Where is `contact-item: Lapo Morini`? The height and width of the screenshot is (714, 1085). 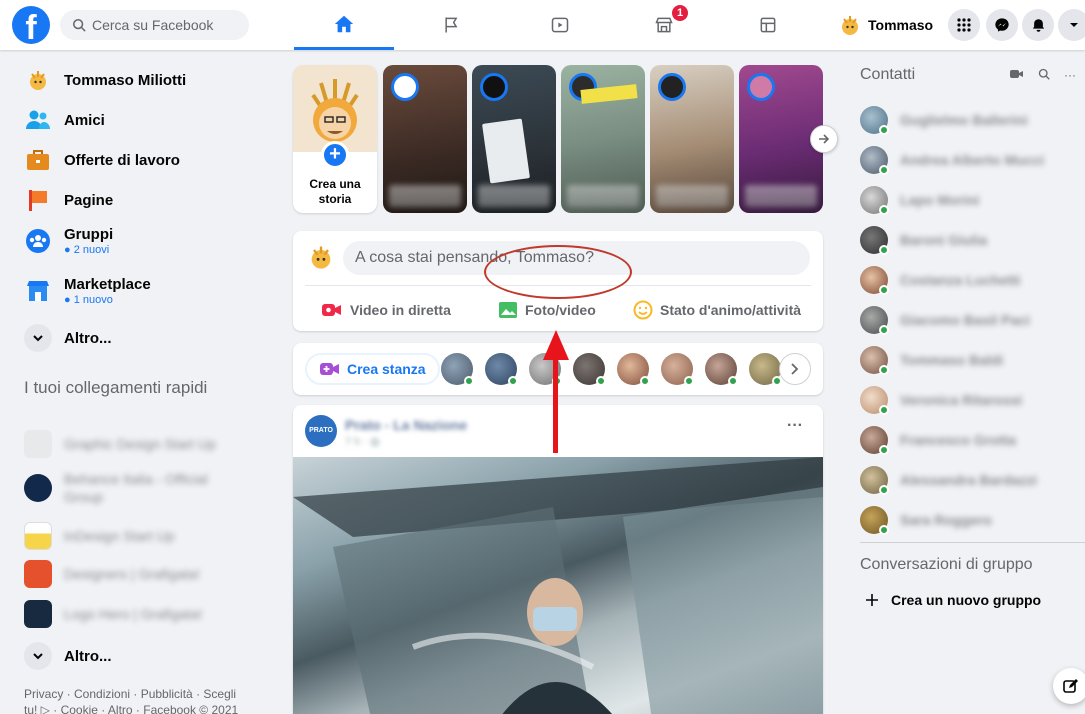
contact-item: Lapo Morini is located at coordinates (960, 200).